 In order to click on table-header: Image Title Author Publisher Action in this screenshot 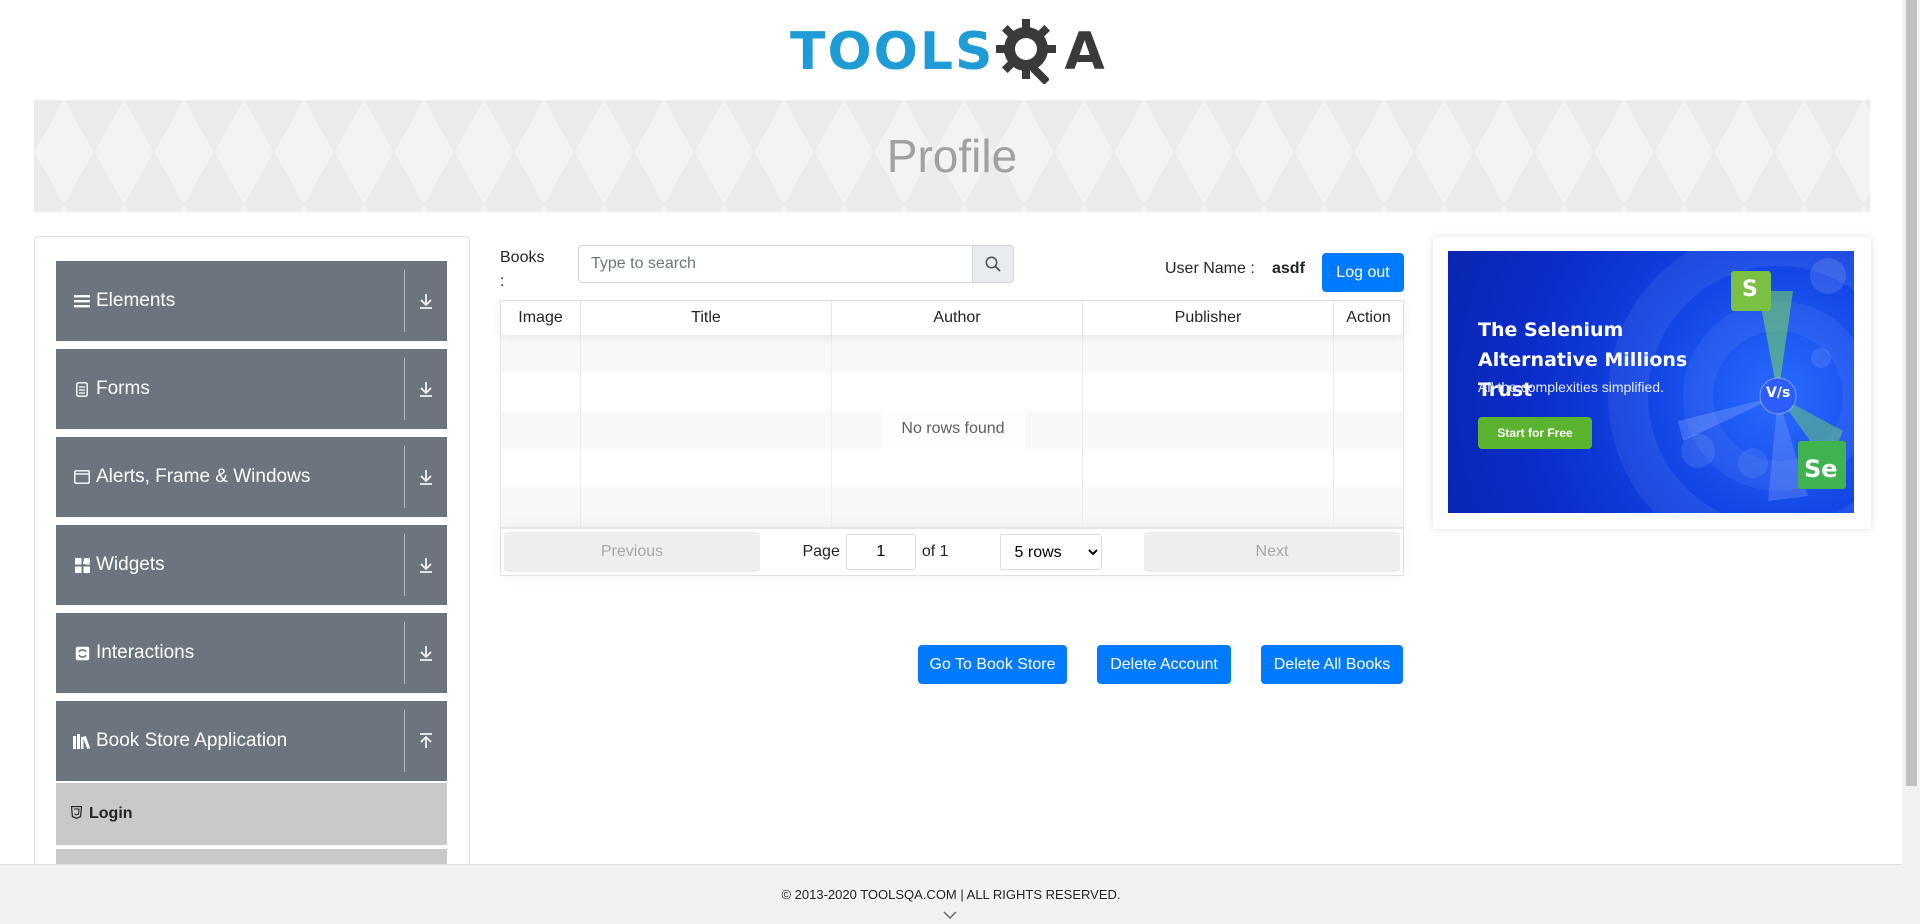, I will do `click(952, 318)`.